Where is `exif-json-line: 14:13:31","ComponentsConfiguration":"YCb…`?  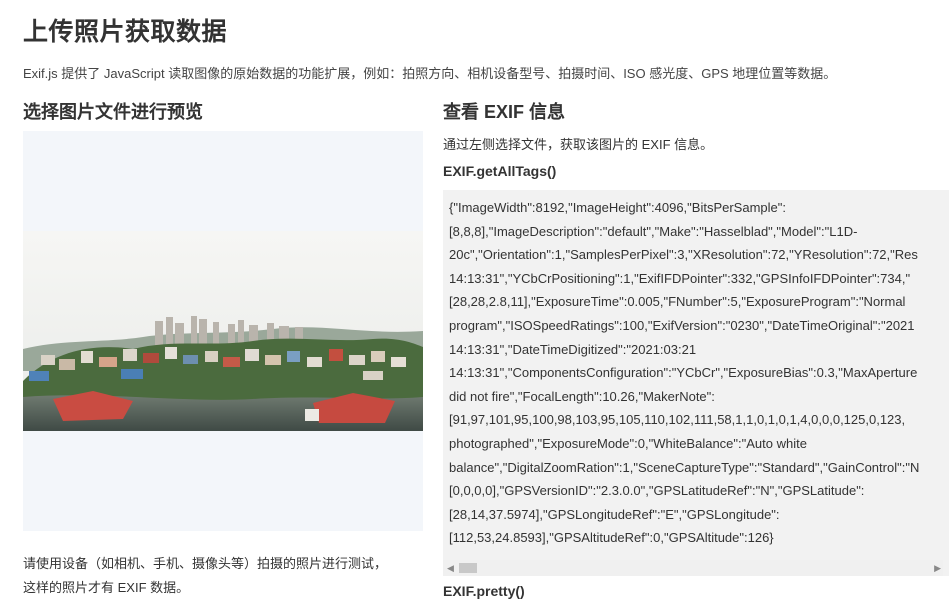 exif-json-line: 14:13:31","ComponentsConfiguration":"YCb… is located at coordinates (683, 373).